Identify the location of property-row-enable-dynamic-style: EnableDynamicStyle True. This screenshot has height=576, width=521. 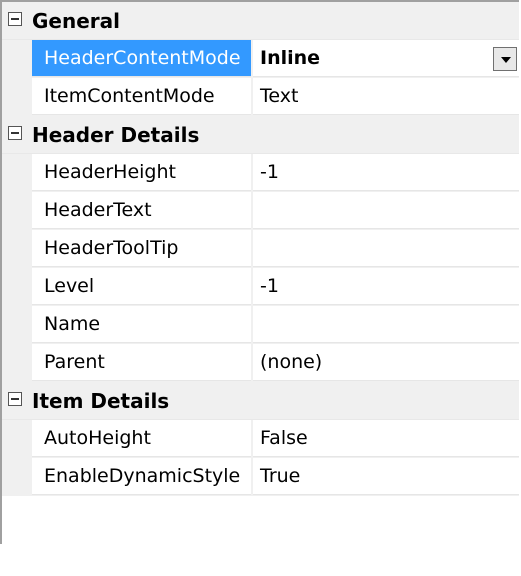
(260, 477).